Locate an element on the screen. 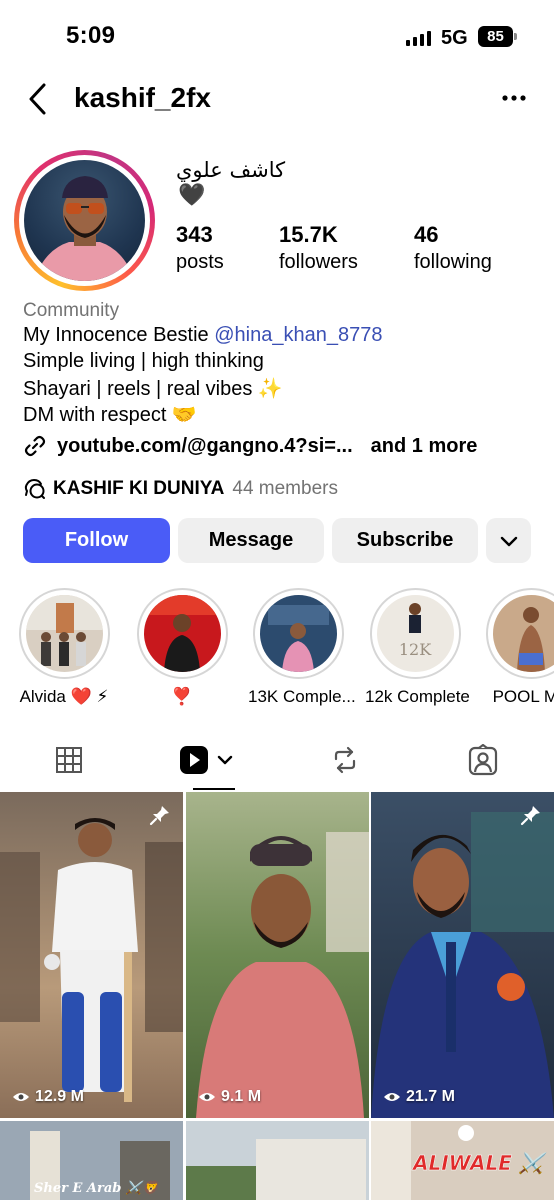 Image resolution: width=554 pixels, height=1200 pixels. stat-following-label: following is located at coordinates (453, 262).